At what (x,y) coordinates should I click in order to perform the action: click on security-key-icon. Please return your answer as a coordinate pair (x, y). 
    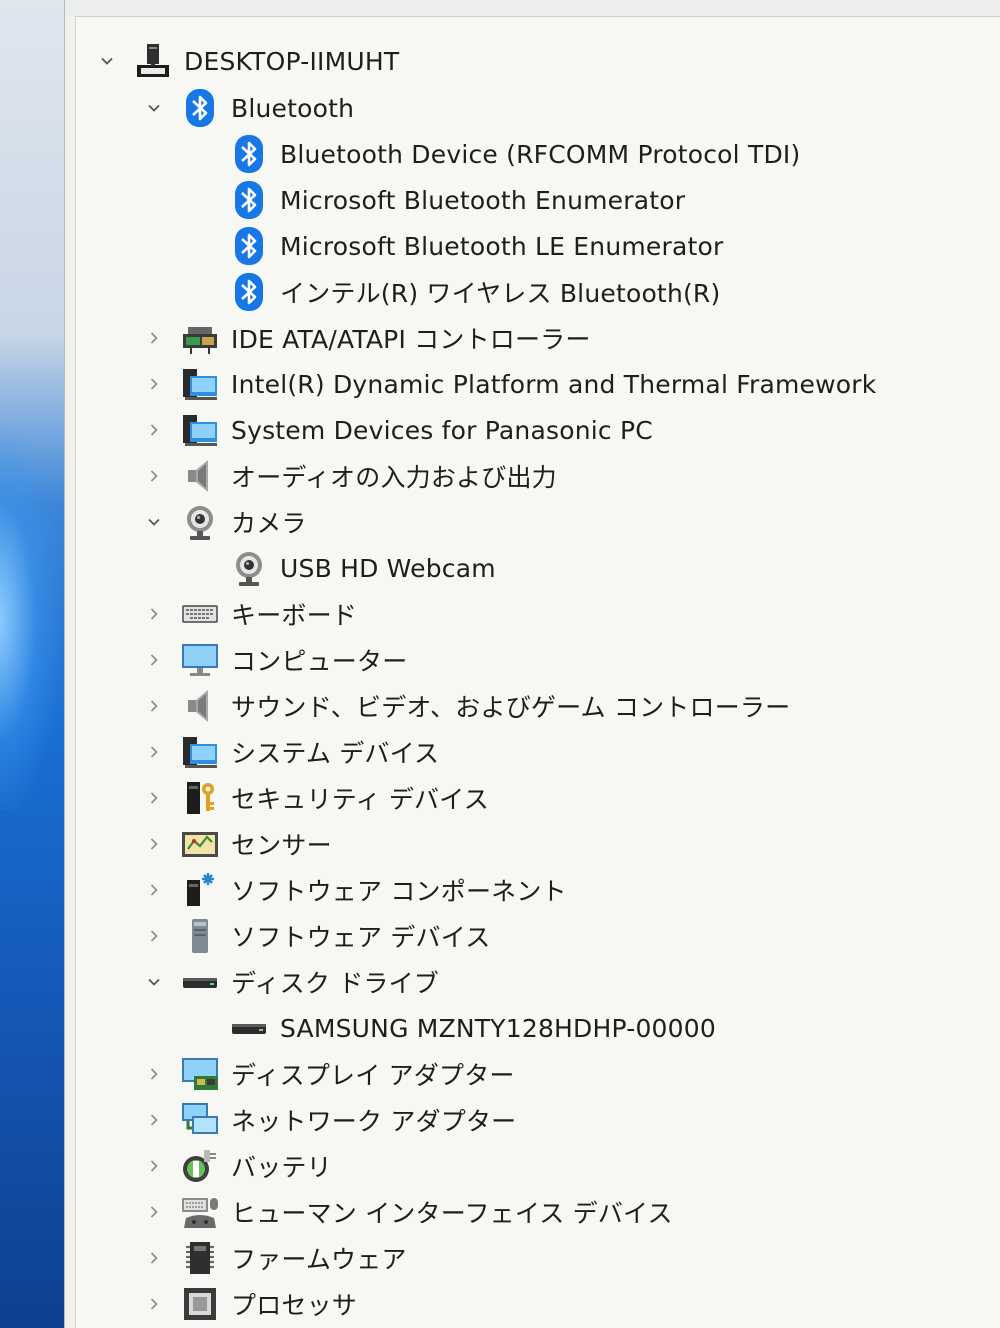
    Looking at the image, I should click on (200, 798).